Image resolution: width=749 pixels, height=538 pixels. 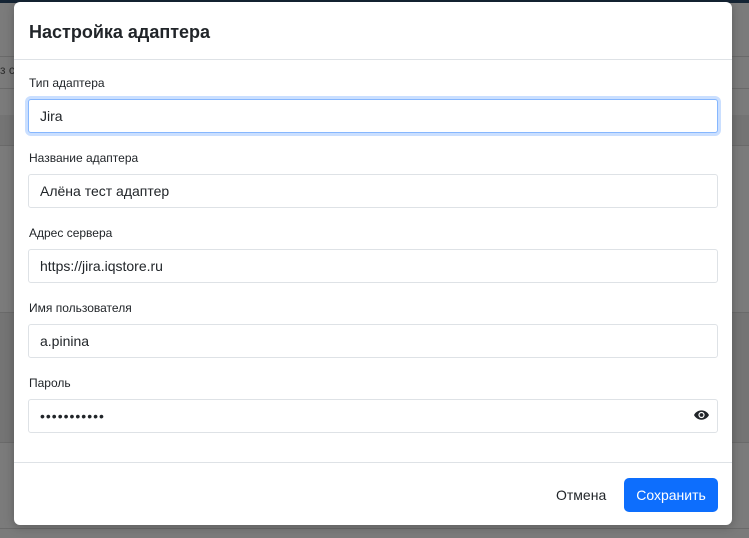 I want to click on password-label: Пароль, so click(x=50, y=383).